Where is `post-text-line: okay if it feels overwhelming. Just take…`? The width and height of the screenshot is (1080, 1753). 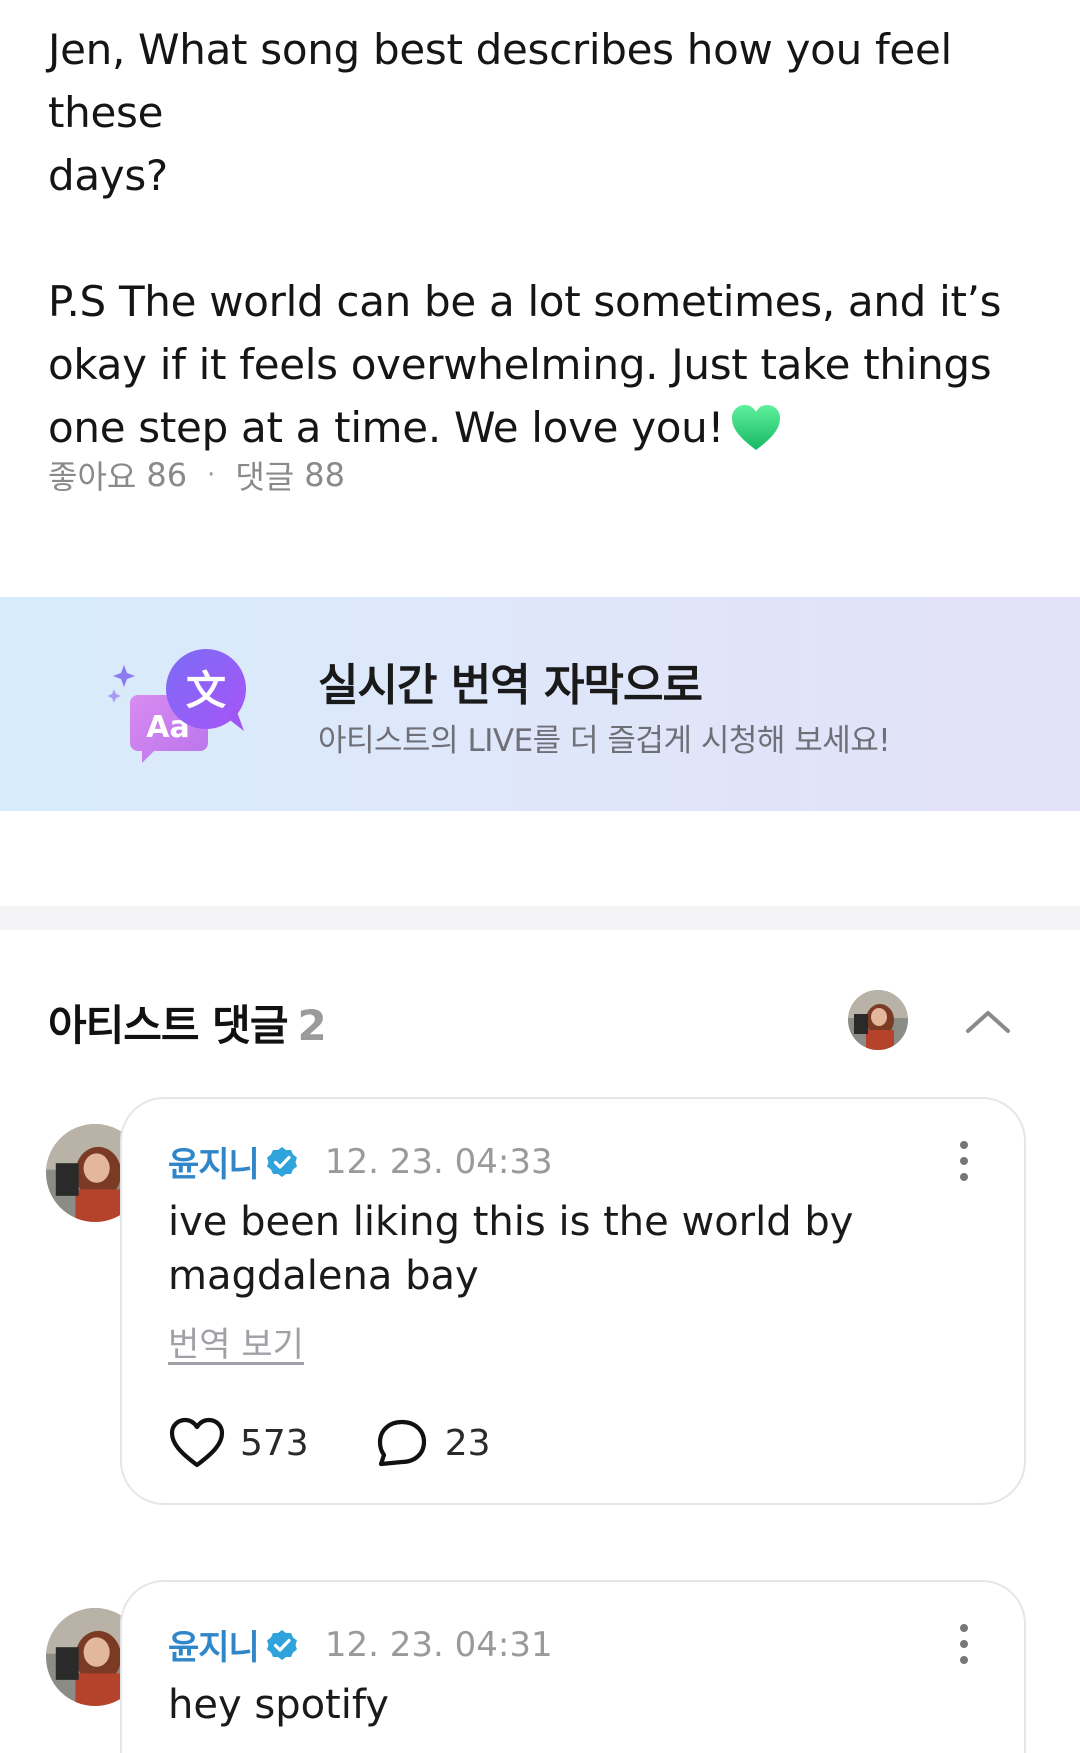
post-text-line: okay if it feels overwhelming. Just take… is located at coordinates (520, 364).